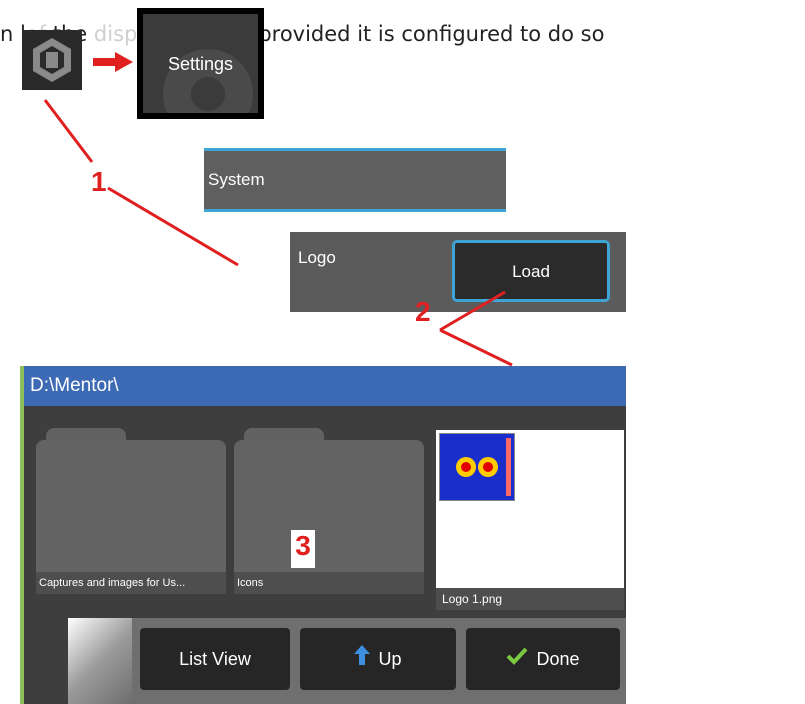 This screenshot has width=805, height=704. I want to click on heatmap-thumbnail-icon, so click(477, 467).